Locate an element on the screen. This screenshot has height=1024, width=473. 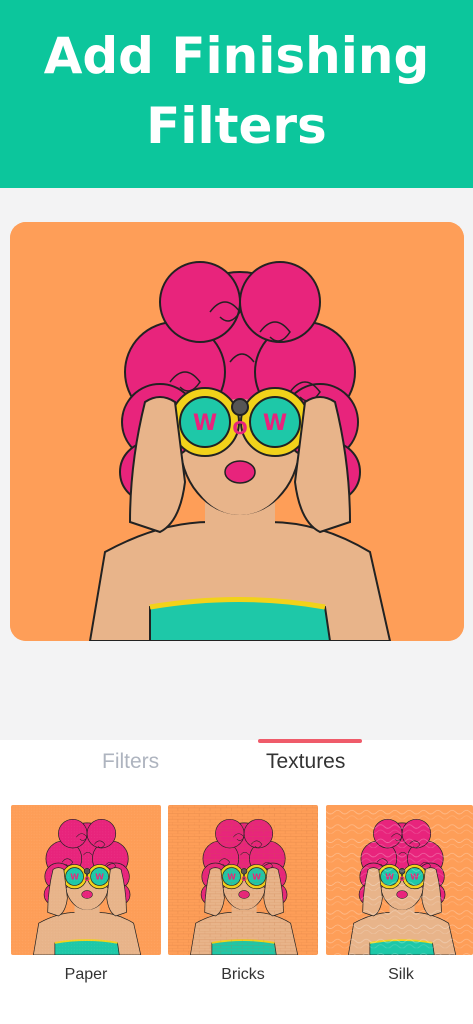
texture-label-bricks: Bricks is located at coordinates (243, 974).